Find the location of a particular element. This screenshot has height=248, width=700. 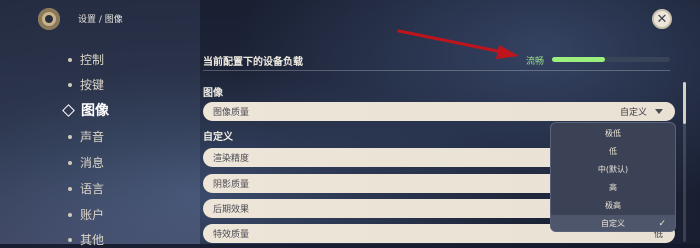

divider is located at coordinates (436, 70).